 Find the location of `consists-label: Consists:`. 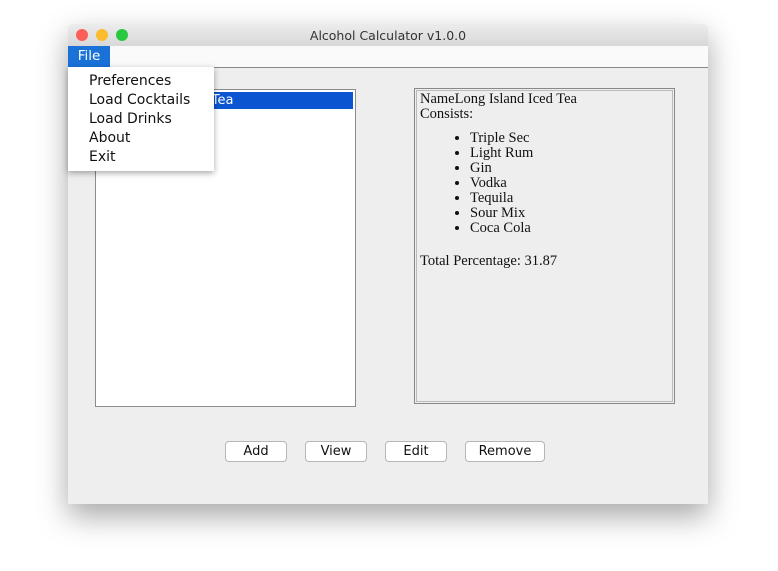

consists-label: Consists: is located at coordinates (447, 114).